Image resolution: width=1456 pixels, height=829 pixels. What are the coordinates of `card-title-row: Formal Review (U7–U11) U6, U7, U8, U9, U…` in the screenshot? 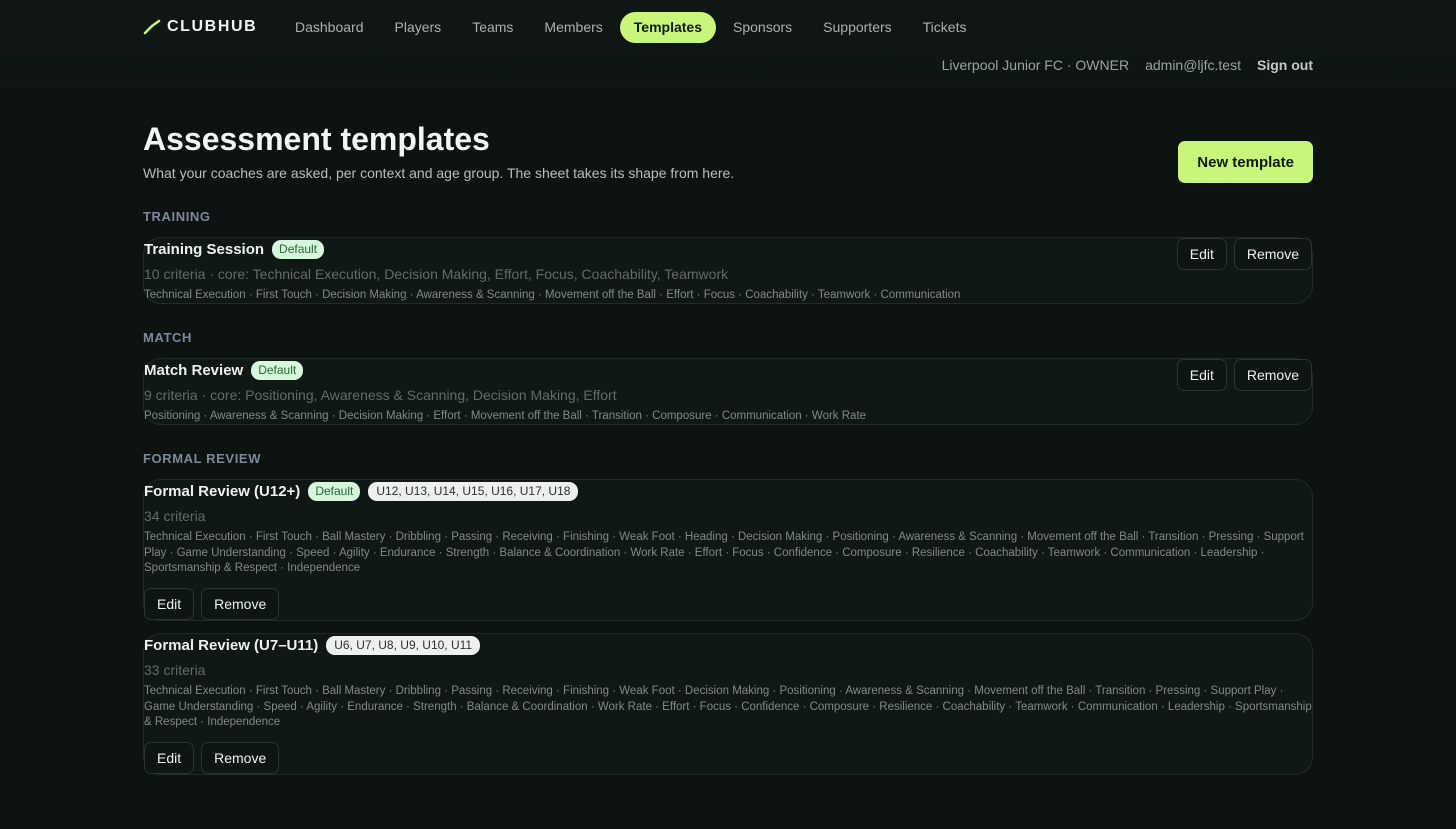 It's located at (312, 645).